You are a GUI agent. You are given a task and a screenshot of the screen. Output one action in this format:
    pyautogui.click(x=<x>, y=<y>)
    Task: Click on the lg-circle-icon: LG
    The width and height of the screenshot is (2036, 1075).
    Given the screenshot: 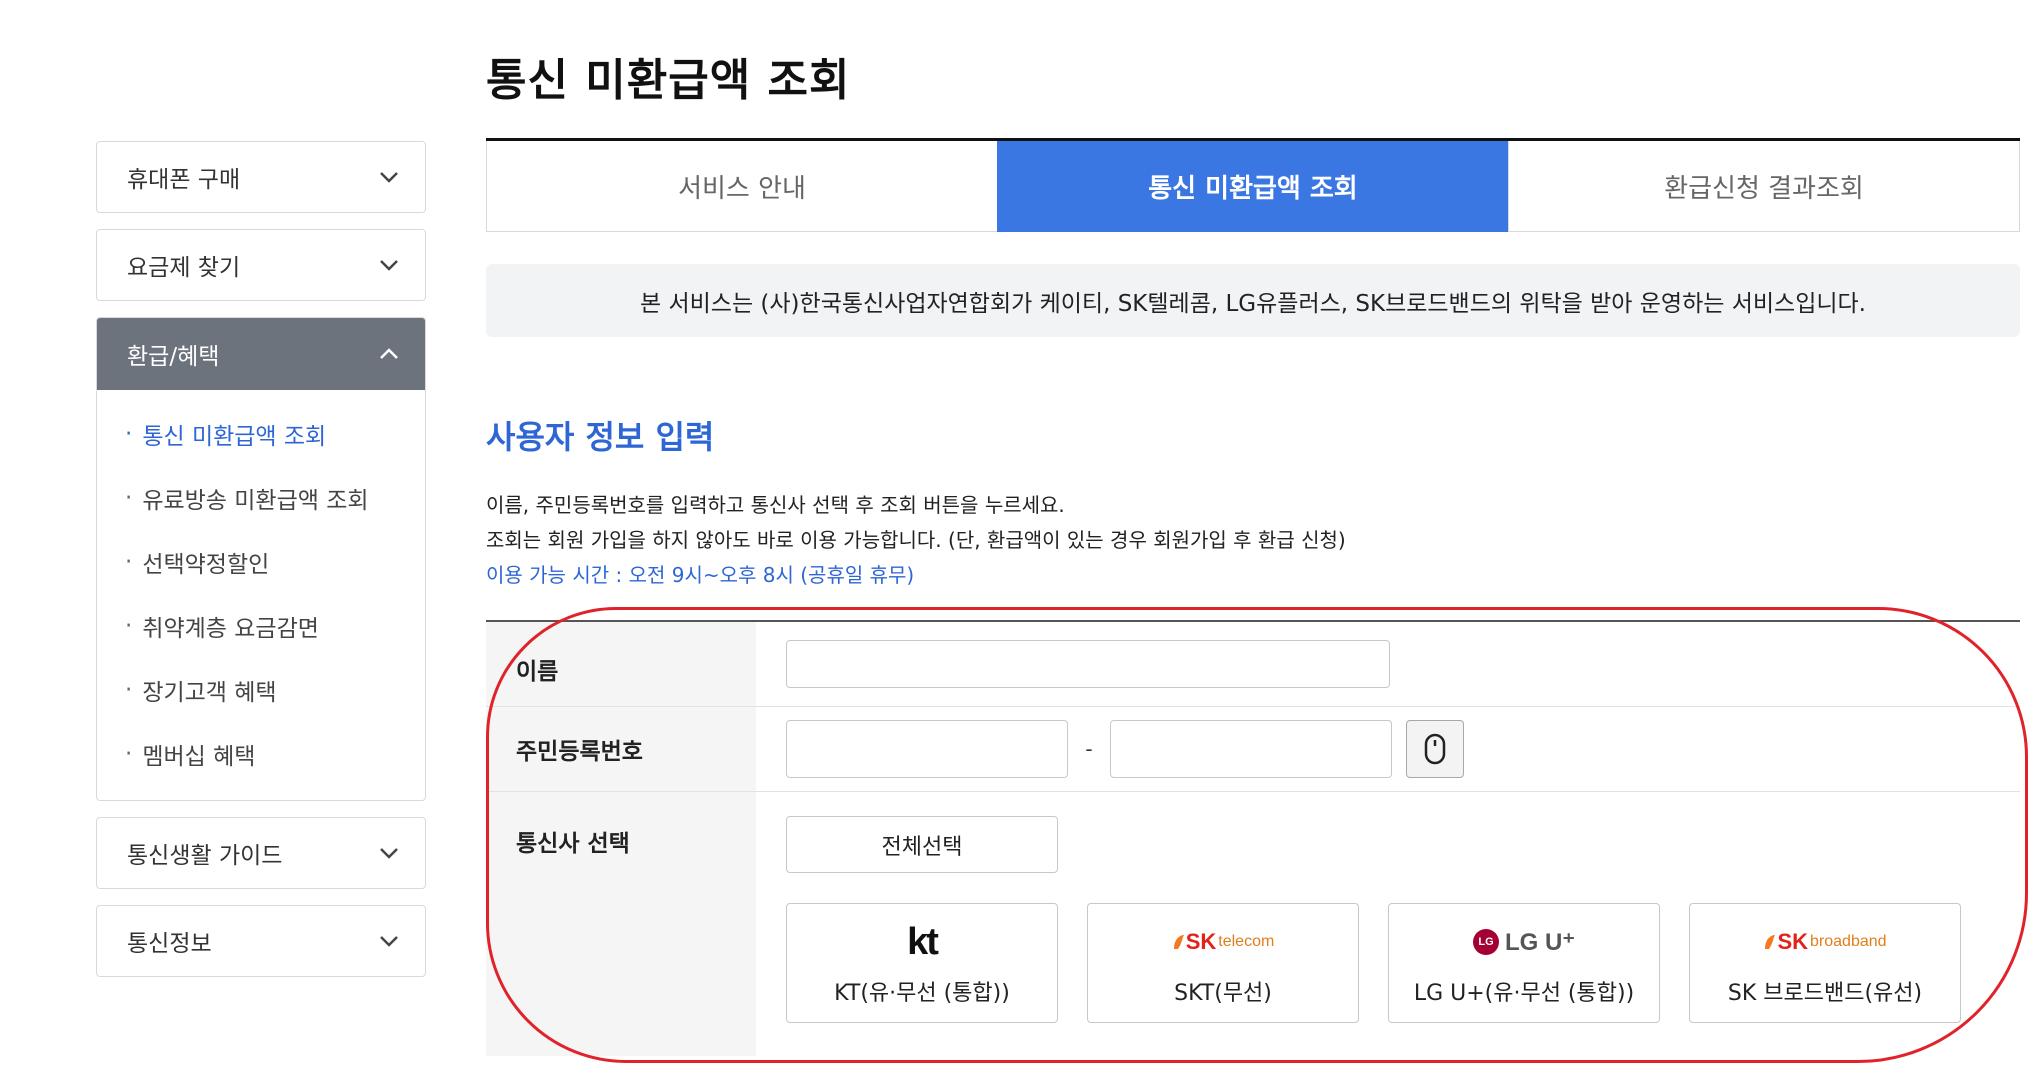 What is the action you would take?
    pyautogui.click(x=1486, y=942)
    